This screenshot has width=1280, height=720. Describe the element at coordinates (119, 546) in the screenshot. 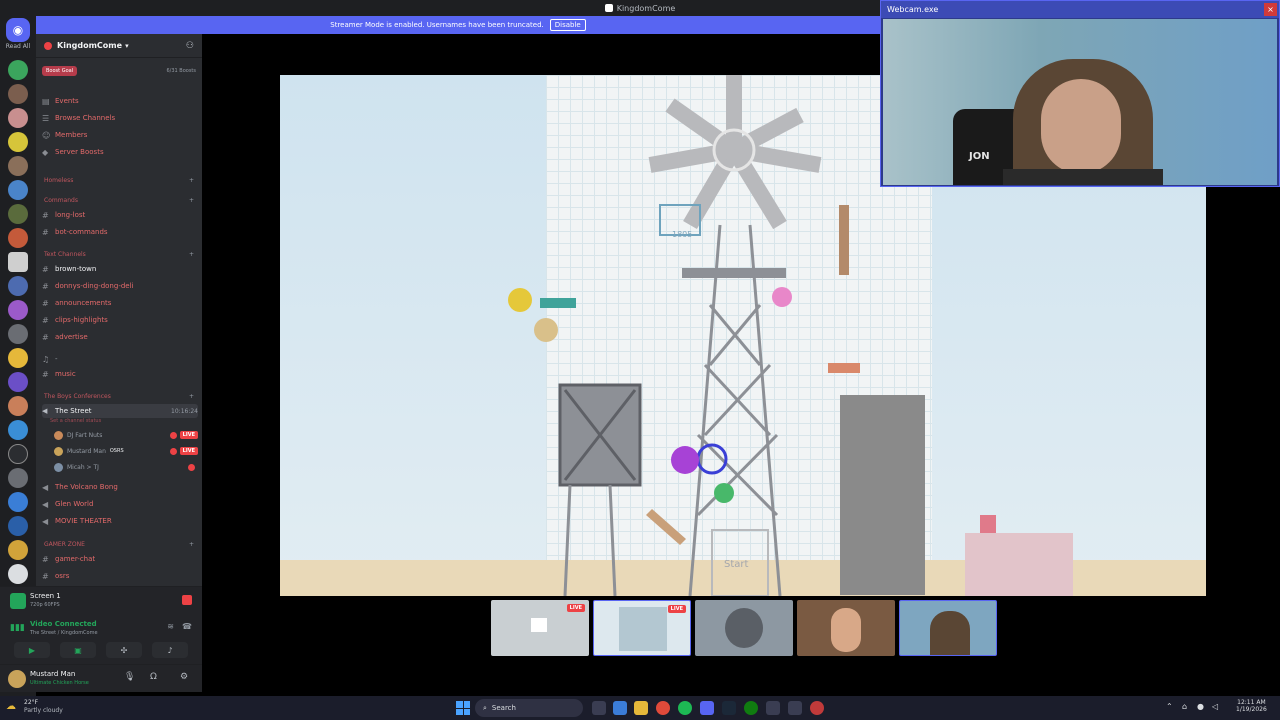

I see `category-gamer-zone: GAMER ZONE +` at that location.